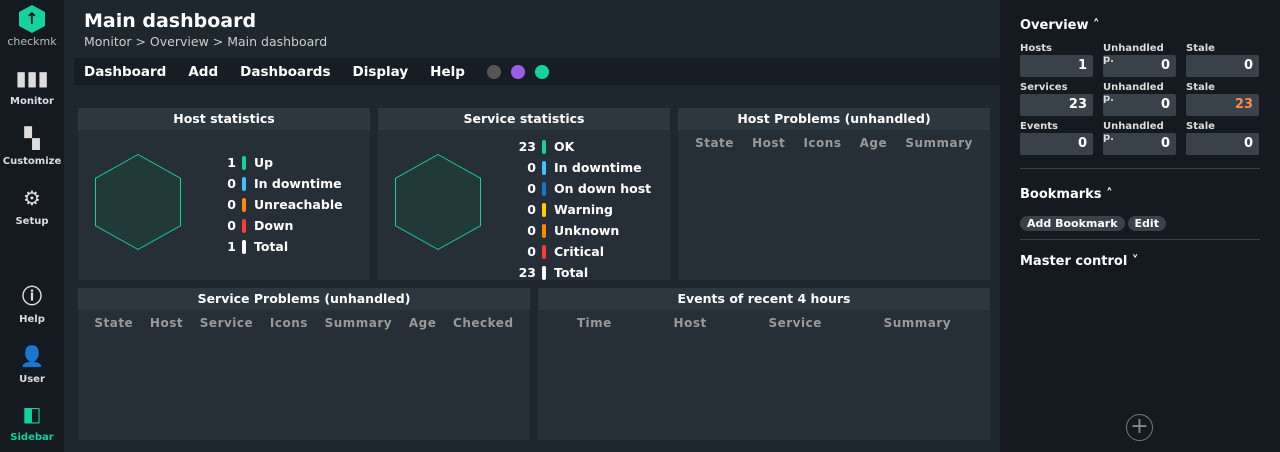 This screenshot has width=1280, height=452. I want to click on column-header: Time, so click(594, 323).